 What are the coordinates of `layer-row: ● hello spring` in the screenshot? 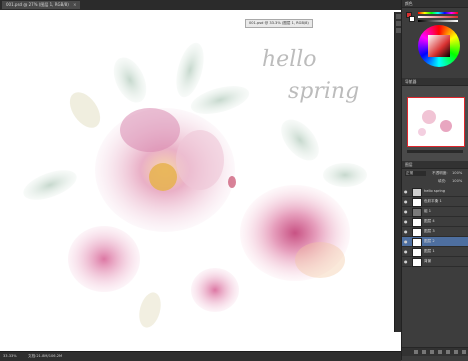 It's located at (435, 192).